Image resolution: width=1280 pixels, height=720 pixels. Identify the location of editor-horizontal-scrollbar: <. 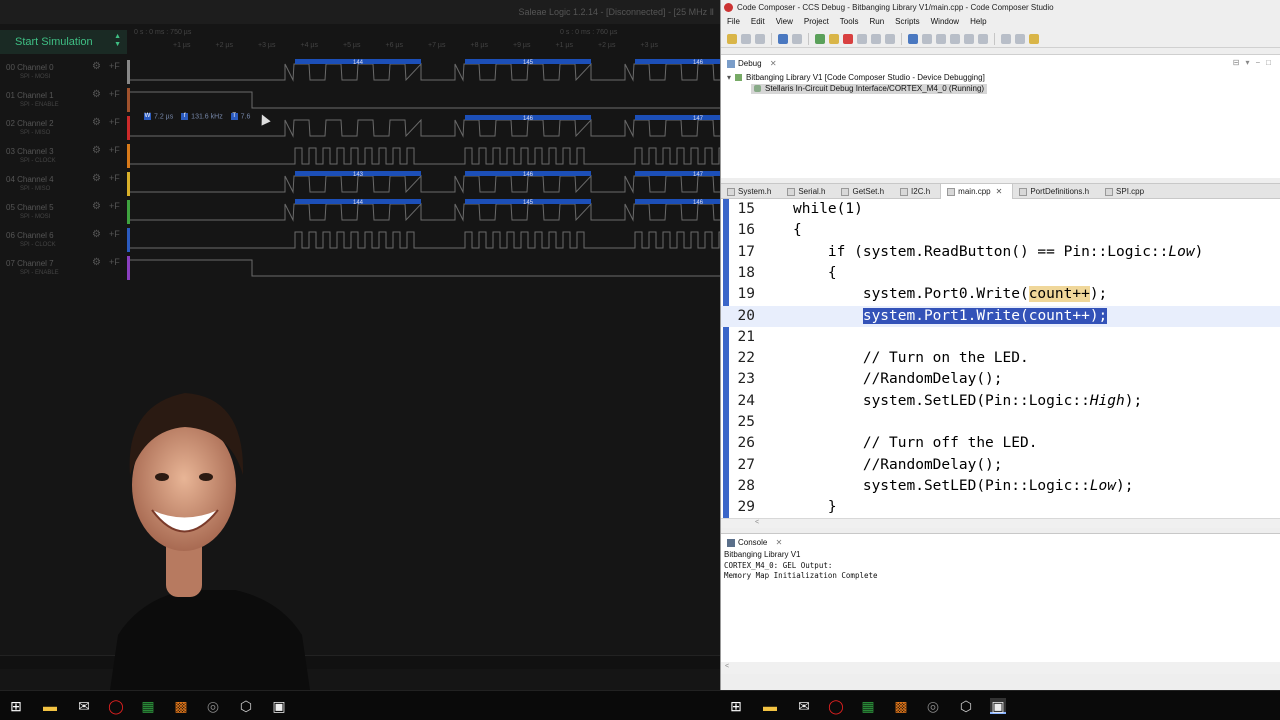
(1000, 523).